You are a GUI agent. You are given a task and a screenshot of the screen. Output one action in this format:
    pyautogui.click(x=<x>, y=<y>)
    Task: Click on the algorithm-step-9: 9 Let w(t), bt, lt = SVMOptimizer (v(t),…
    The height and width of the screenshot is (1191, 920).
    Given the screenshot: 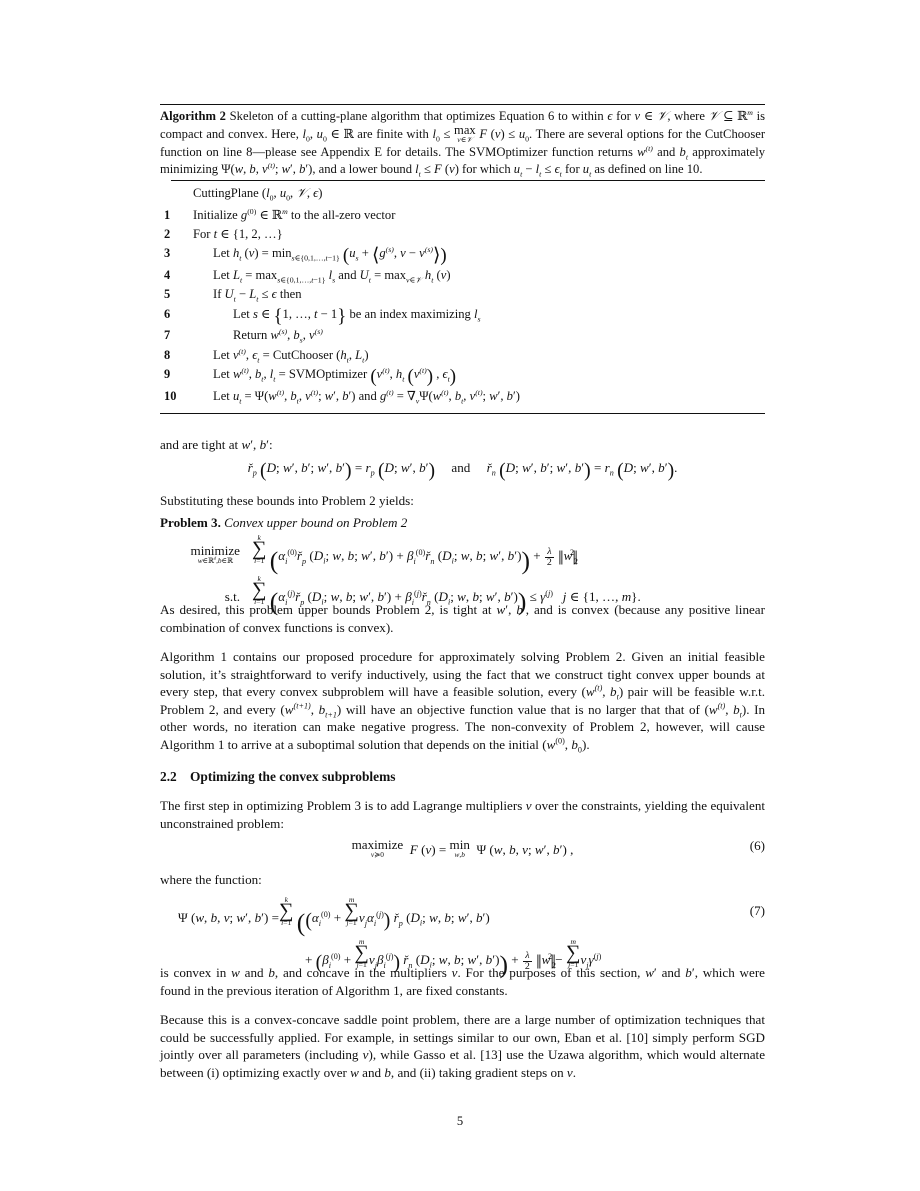 What is the action you would take?
    pyautogui.click(x=462, y=376)
    